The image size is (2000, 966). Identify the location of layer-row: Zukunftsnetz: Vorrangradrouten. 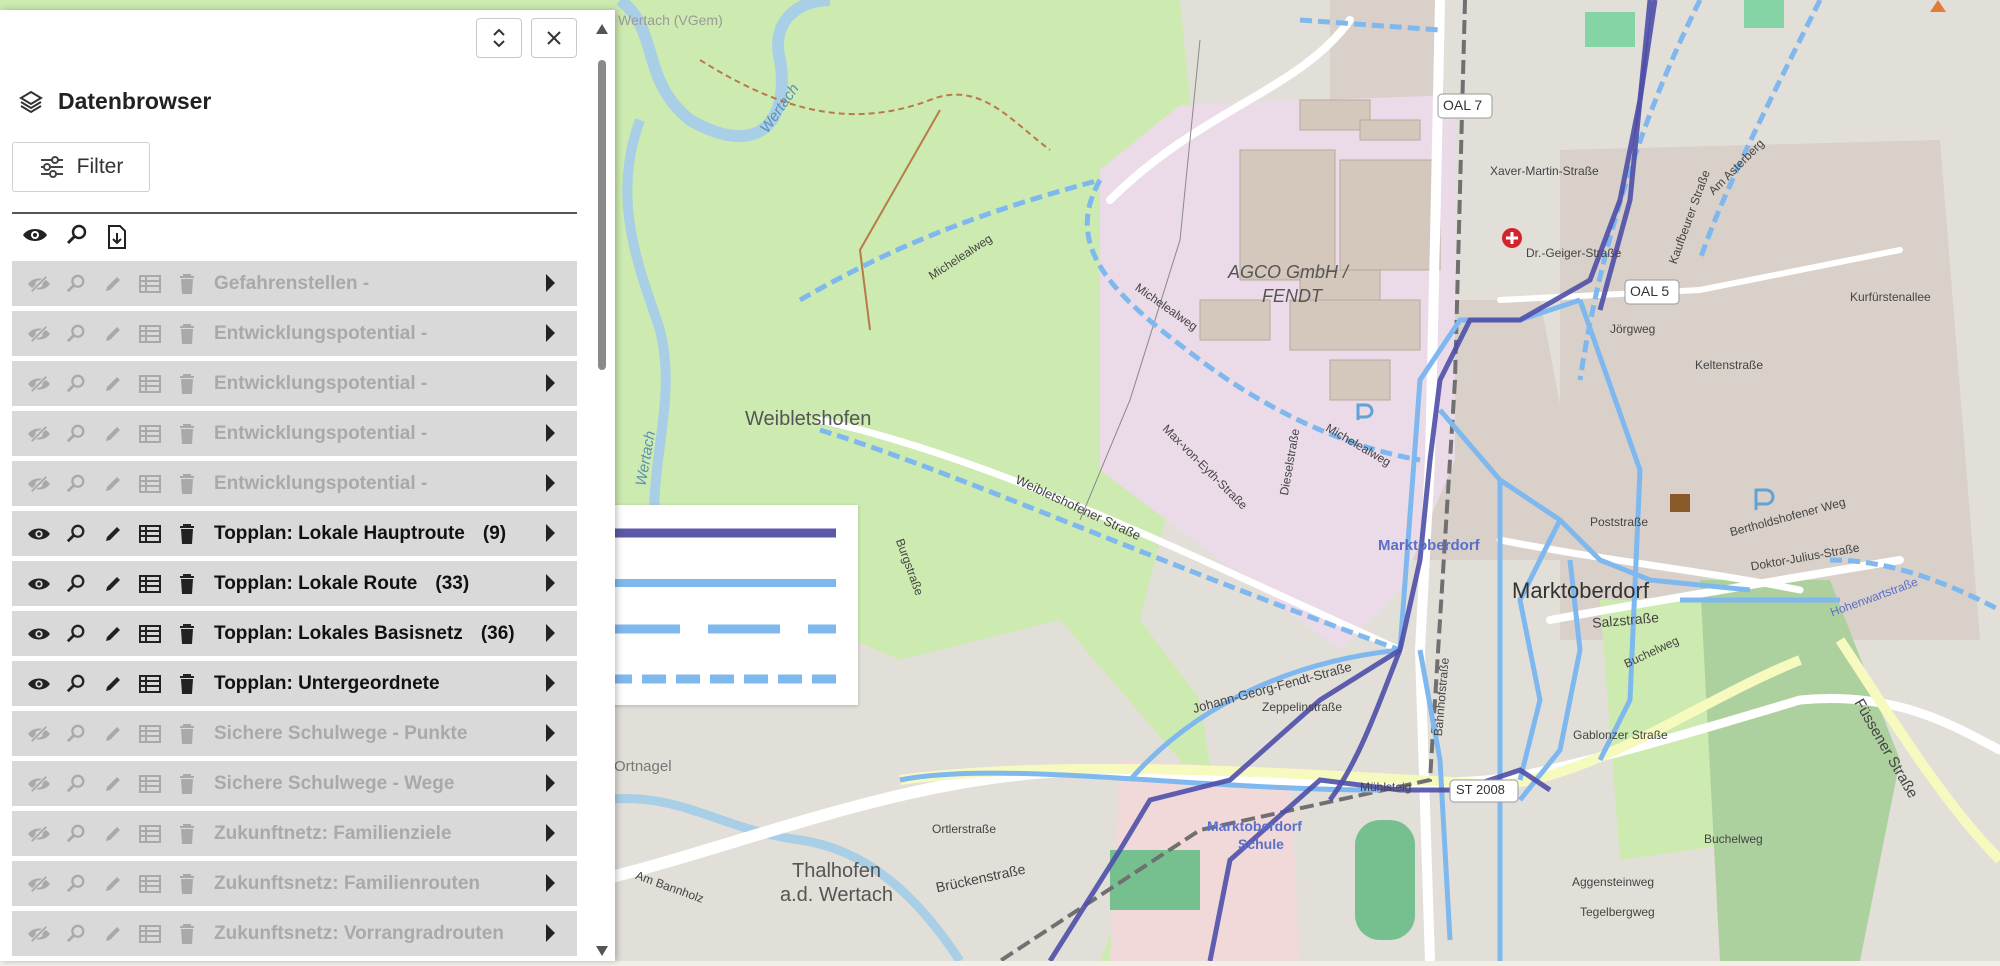
(294, 933).